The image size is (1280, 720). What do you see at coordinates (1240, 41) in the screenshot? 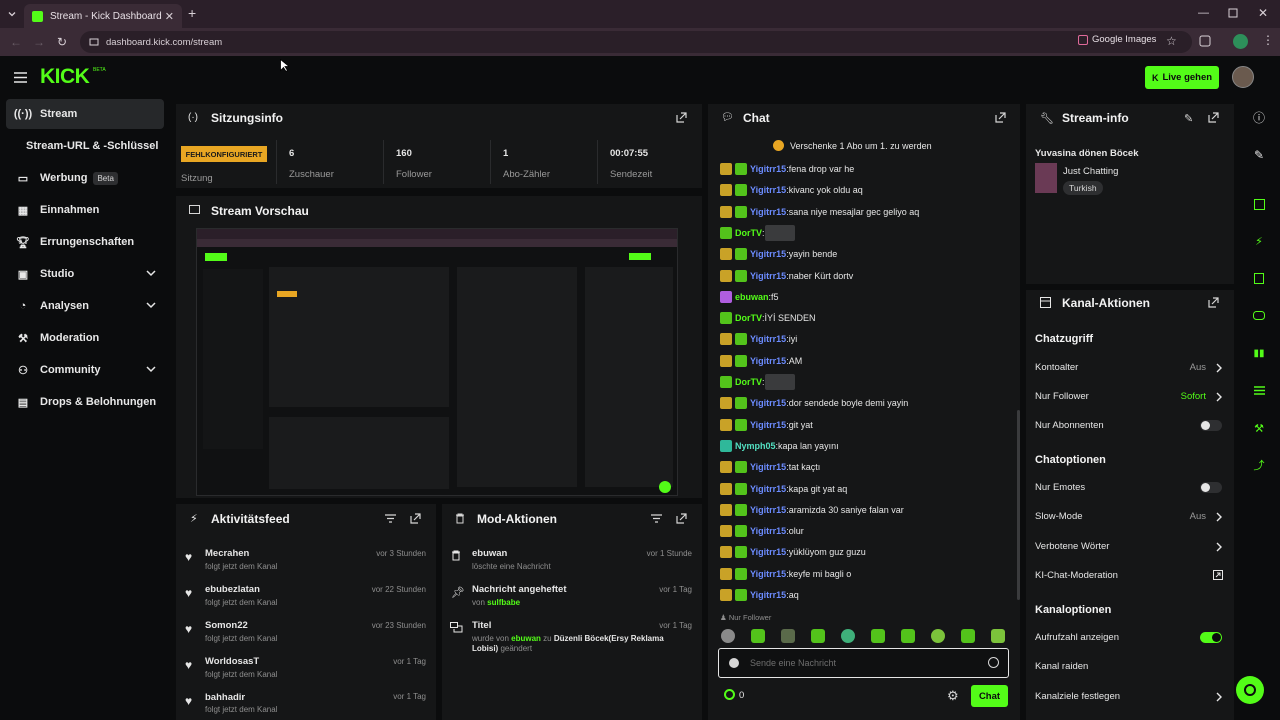
I see `profile-avatar` at bounding box center [1240, 41].